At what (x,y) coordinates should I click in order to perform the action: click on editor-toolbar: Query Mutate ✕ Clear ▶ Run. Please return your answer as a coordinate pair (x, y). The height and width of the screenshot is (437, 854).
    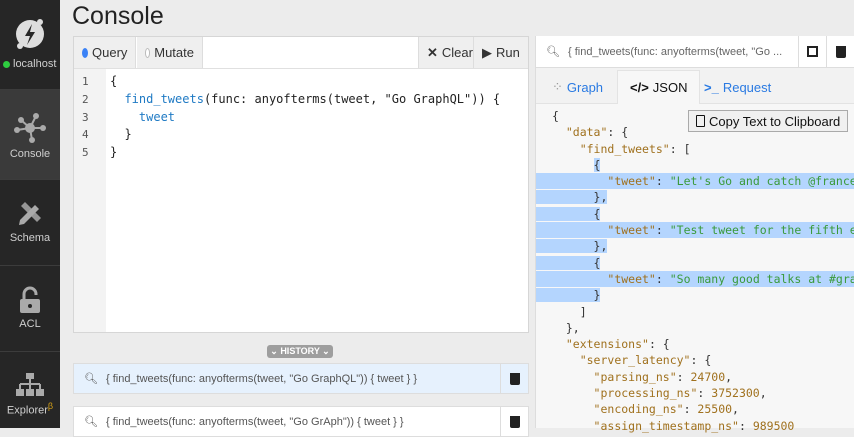
    Looking at the image, I should click on (301, 53).